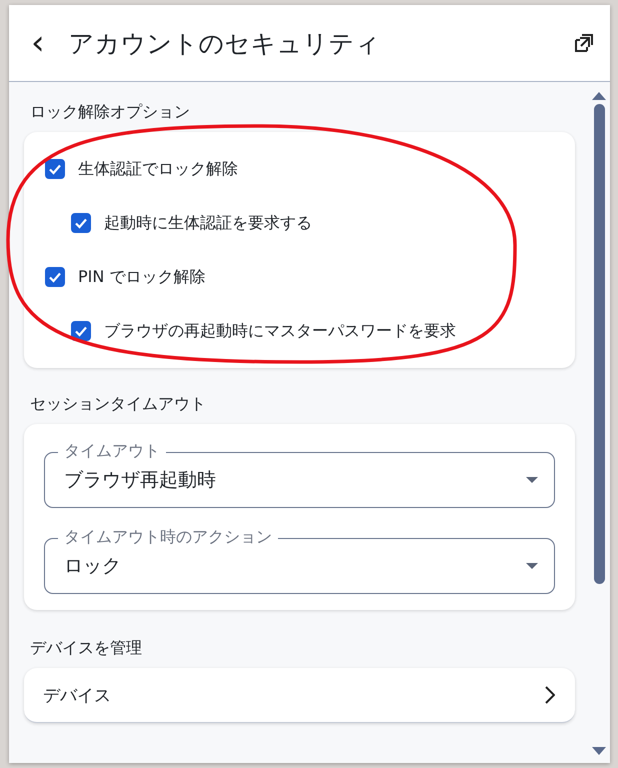 This screenshot has height=768, width=618. What do you see at coordinates (550, 695) in the screenshot?
I see `chevron-right-icon` at bounding box center [550, 695].